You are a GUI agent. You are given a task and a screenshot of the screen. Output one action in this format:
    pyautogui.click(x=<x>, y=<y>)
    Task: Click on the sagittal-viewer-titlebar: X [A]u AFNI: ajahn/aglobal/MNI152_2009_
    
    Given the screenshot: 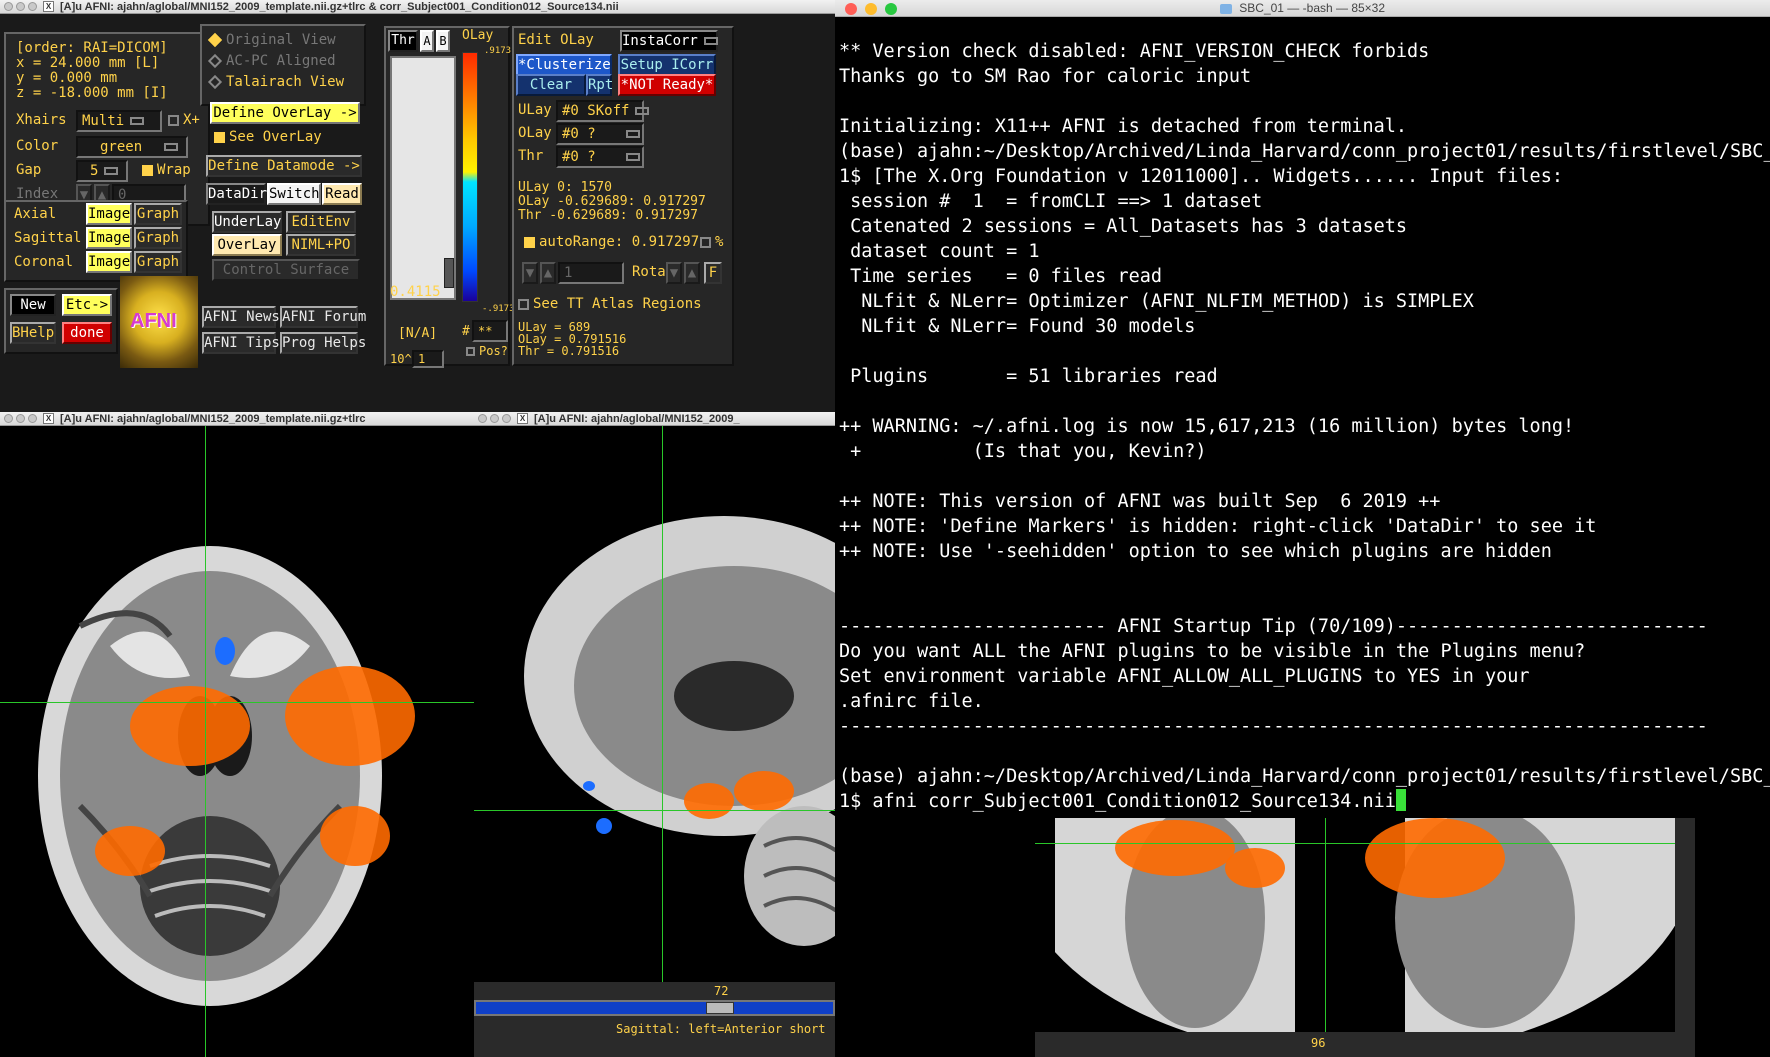 What is the action you would take?
    pyautogui.click(x=654, y=419)
    